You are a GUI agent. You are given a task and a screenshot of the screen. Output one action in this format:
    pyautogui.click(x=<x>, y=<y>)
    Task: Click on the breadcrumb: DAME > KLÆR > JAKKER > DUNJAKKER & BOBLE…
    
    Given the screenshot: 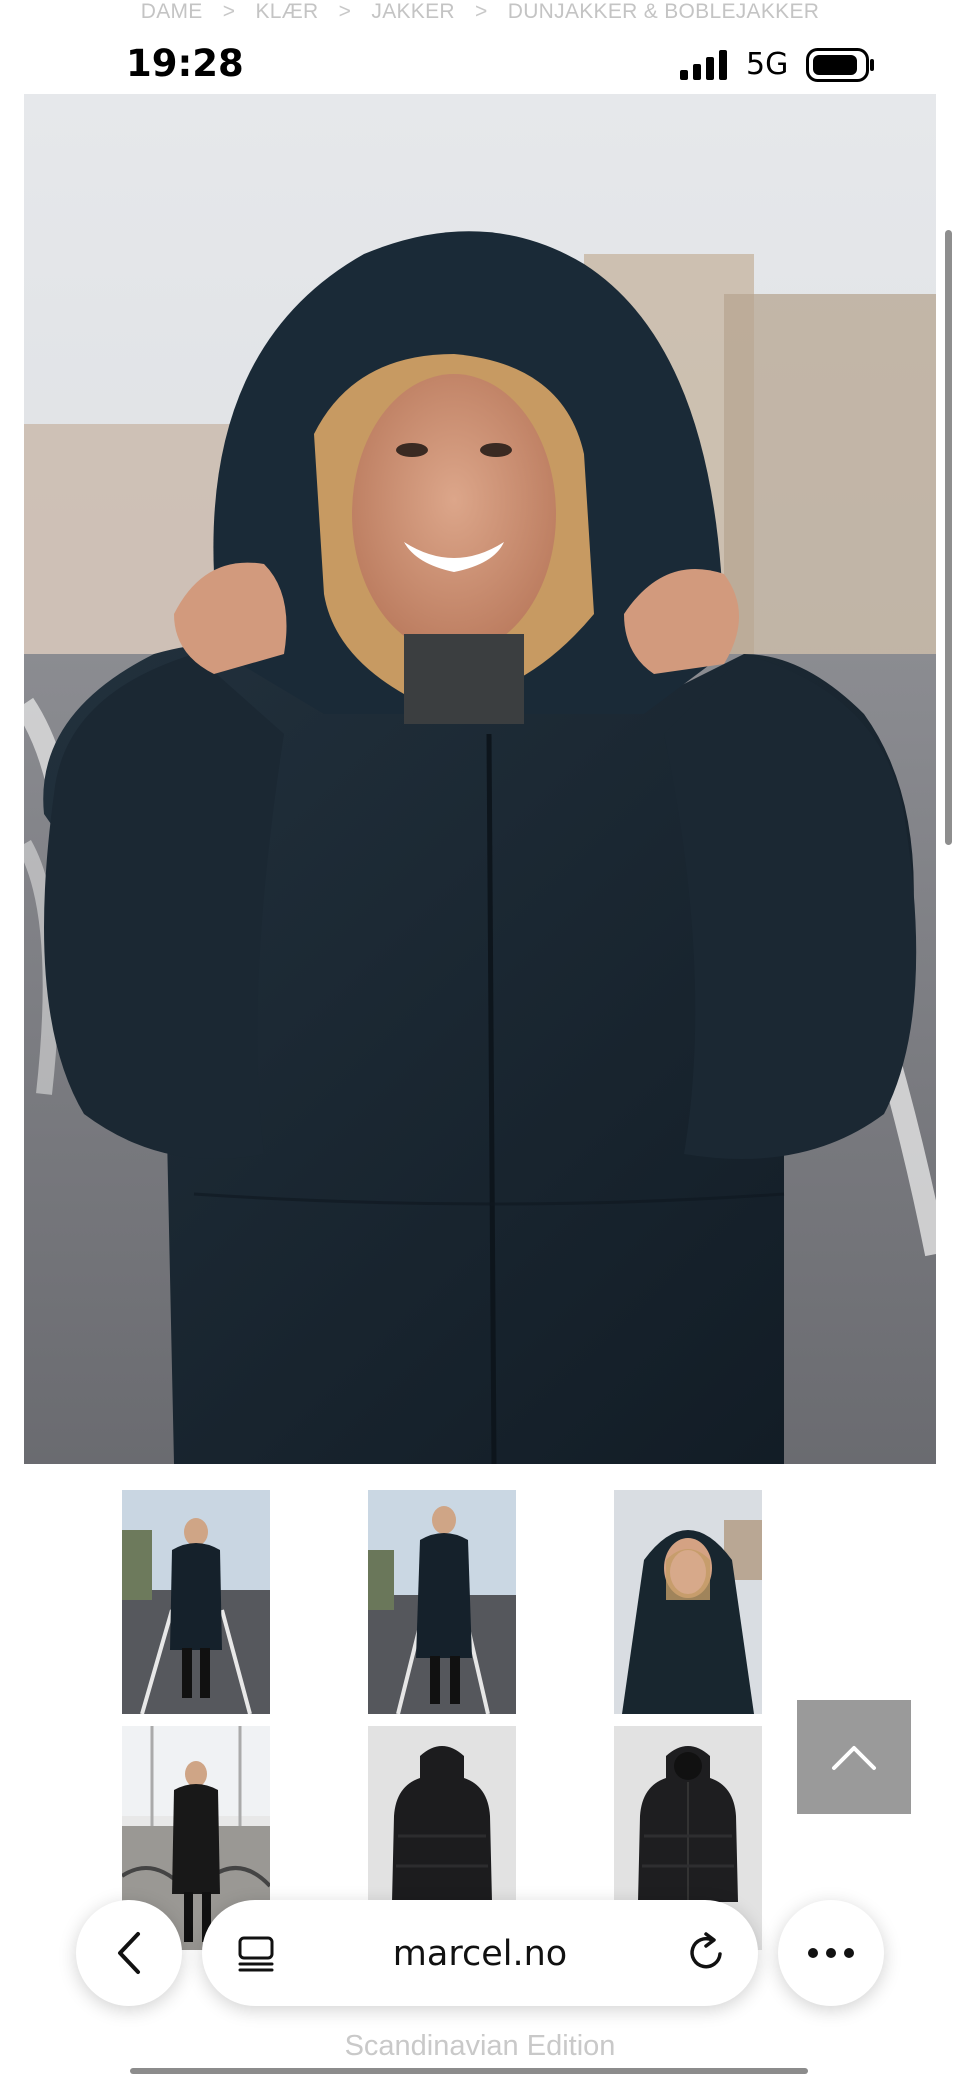 What is the action you would take?
    pyautogui.click(x=480, y=12)
    